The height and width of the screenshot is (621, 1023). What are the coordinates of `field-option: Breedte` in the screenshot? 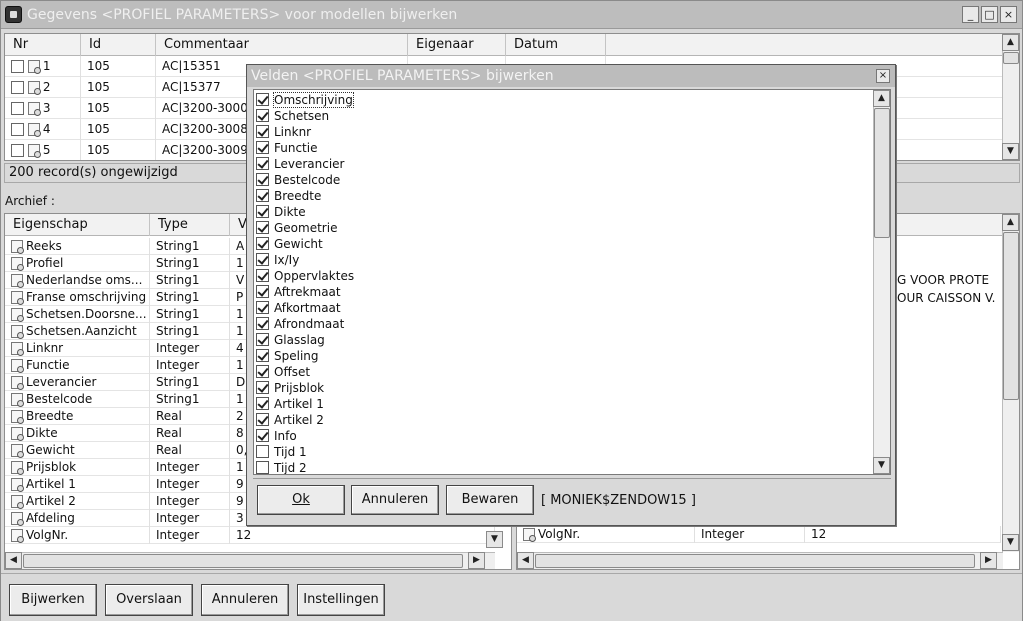 It's located at (288, 196).